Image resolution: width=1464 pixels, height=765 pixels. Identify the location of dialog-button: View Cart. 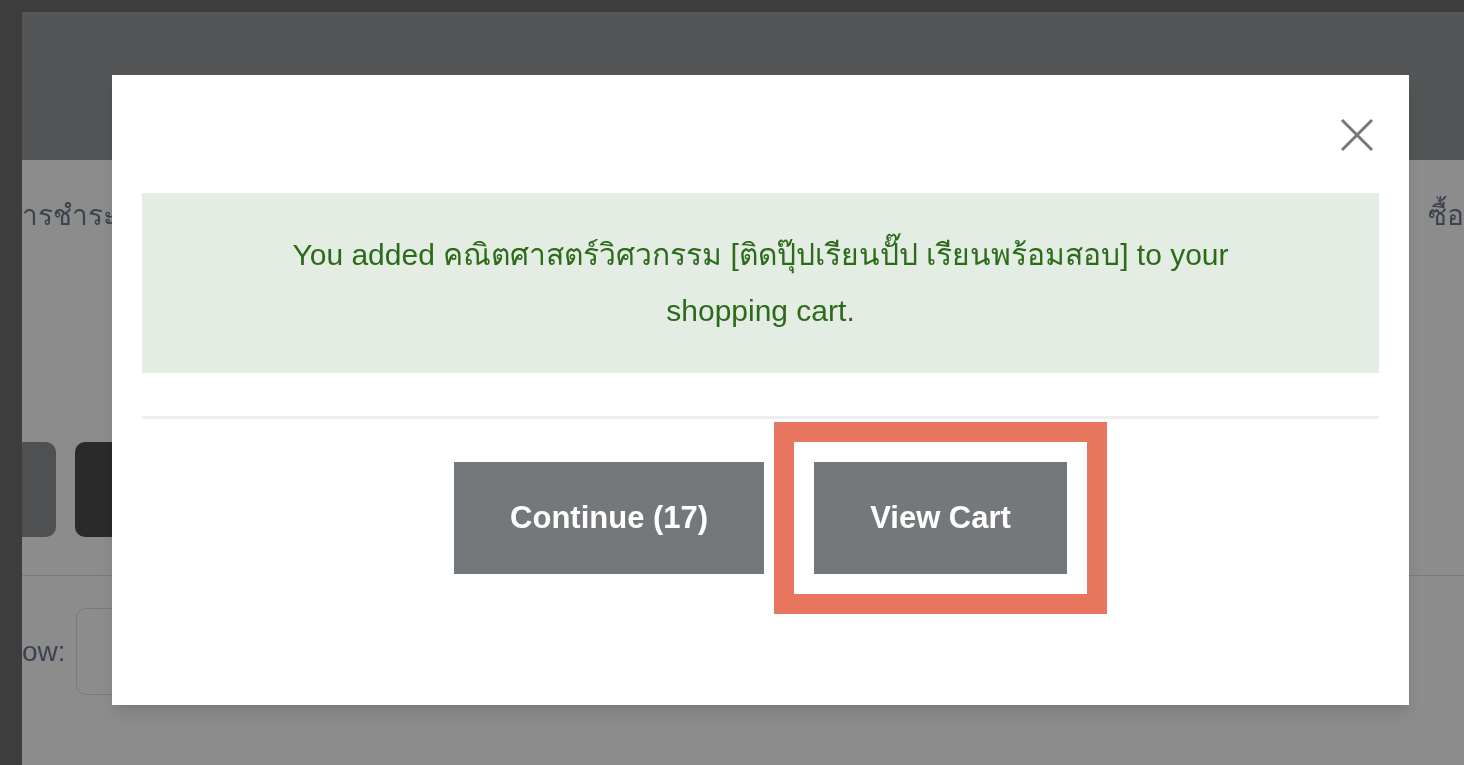
(940, 518).